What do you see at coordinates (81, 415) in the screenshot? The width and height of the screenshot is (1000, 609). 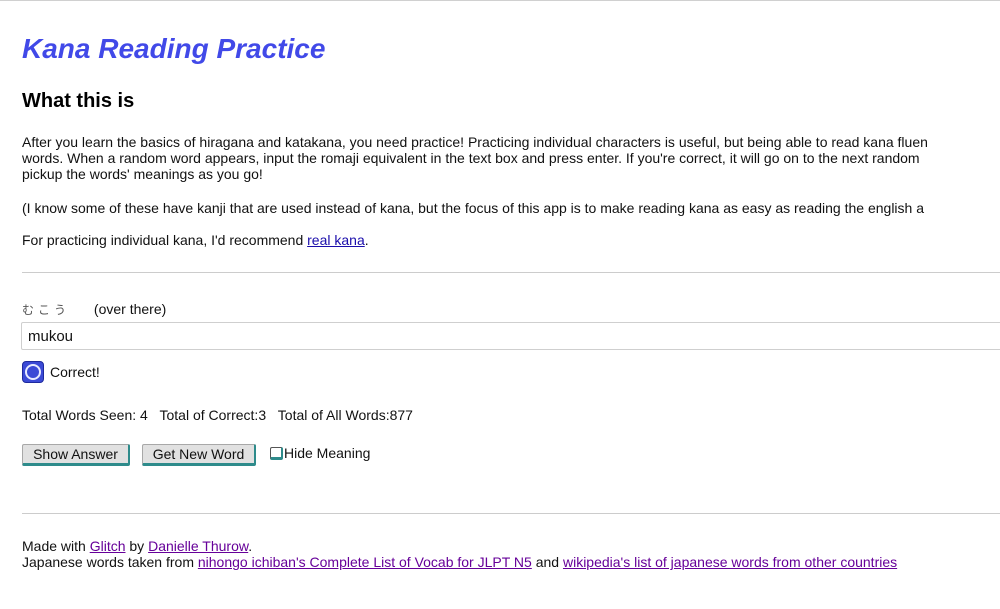 I see `words-seen-label: Total Words Seen:` at bounding box center [81, 415].